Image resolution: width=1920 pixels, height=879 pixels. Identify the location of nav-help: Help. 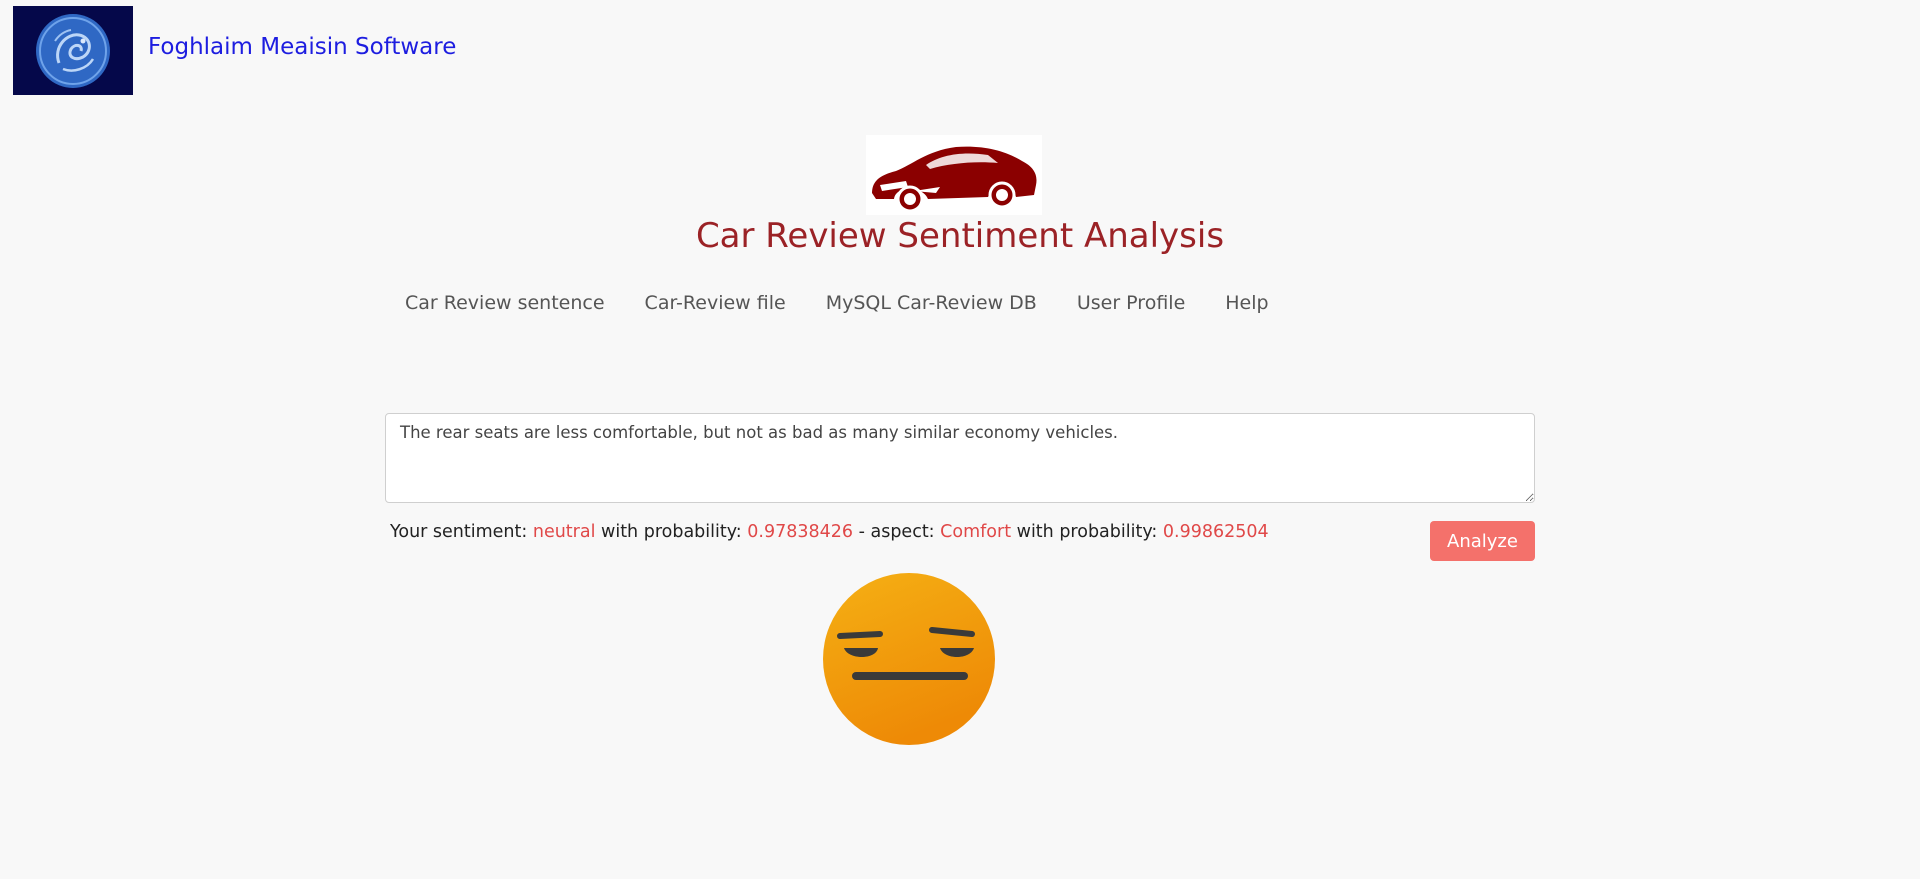
(1246, 303).